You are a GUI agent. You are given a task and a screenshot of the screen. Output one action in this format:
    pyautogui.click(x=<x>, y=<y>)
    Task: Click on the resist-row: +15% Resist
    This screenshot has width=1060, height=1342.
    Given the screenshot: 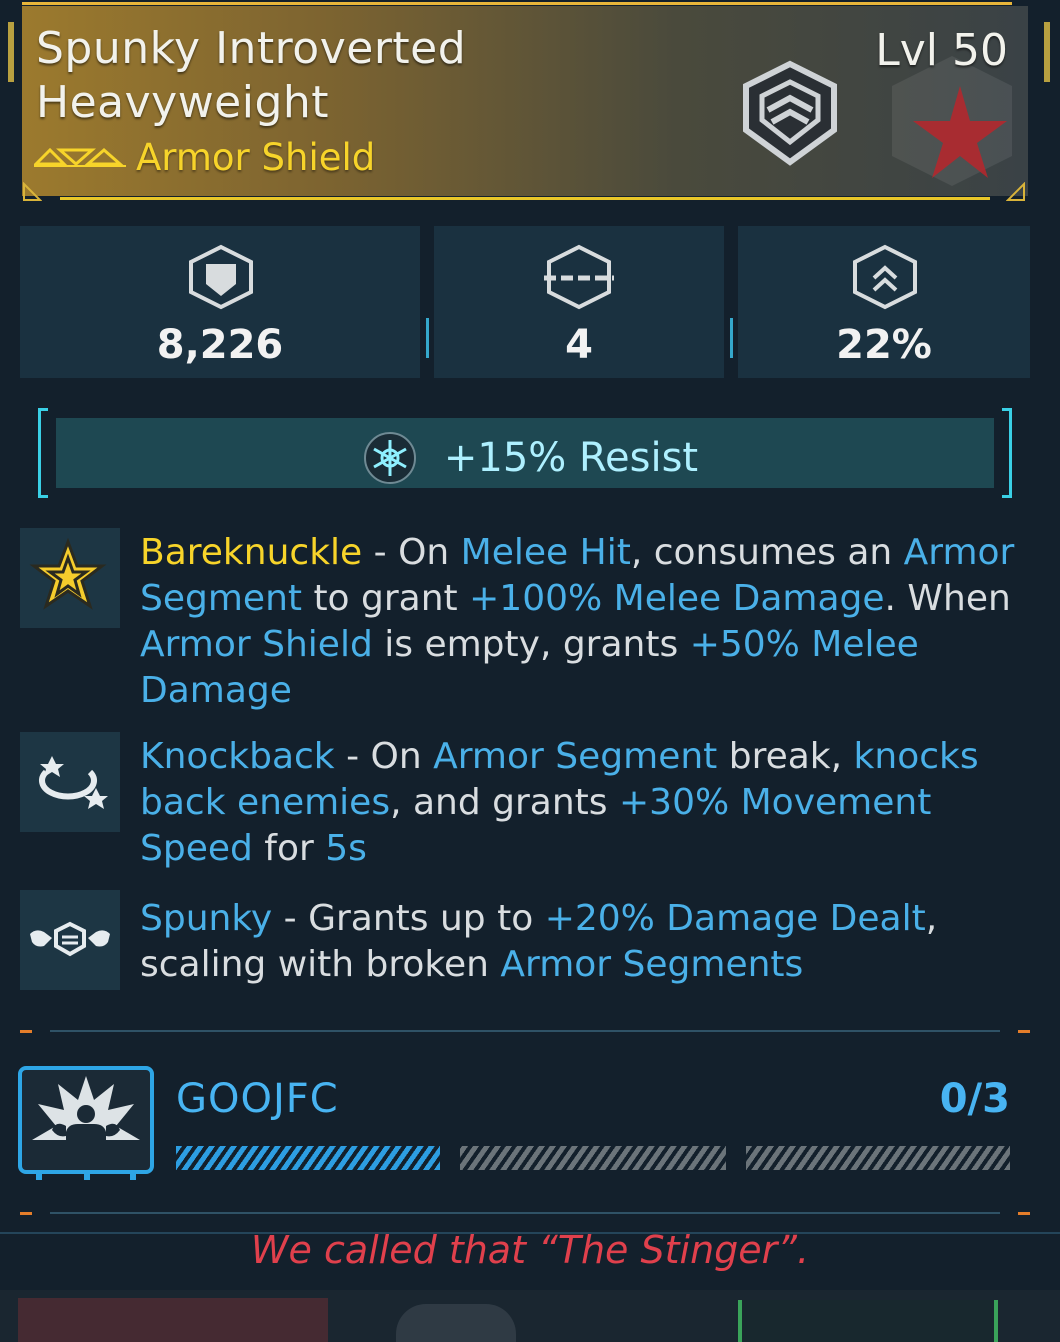 What is the action you would take?
    pyautogui.click(x=530, y=458)
    